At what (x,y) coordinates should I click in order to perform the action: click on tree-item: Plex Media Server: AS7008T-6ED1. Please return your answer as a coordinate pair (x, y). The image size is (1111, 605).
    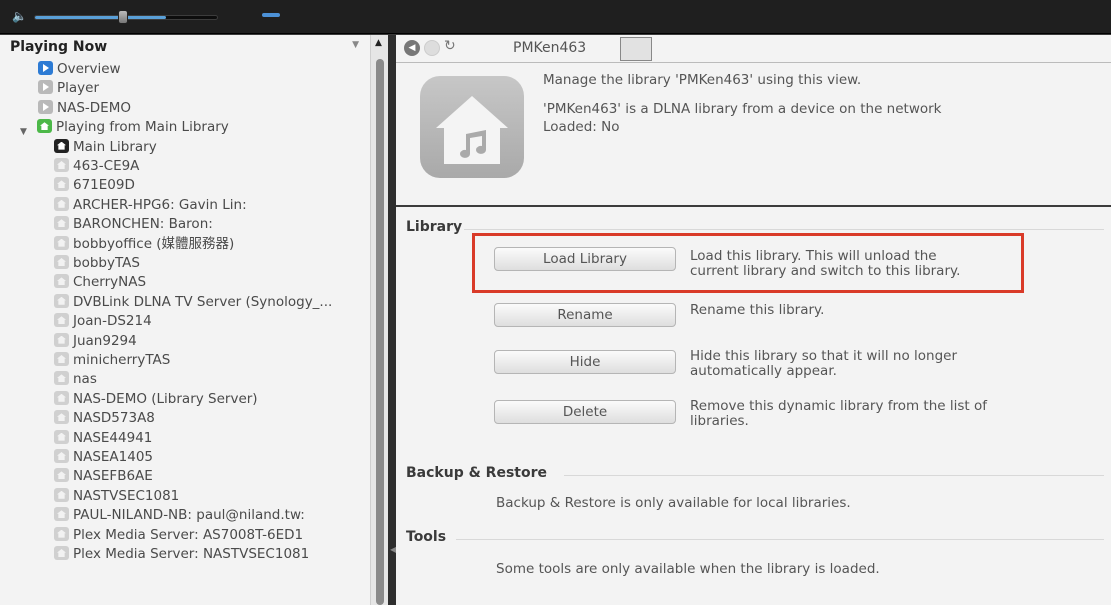
    Looking at the image, I should click on (178, 535).